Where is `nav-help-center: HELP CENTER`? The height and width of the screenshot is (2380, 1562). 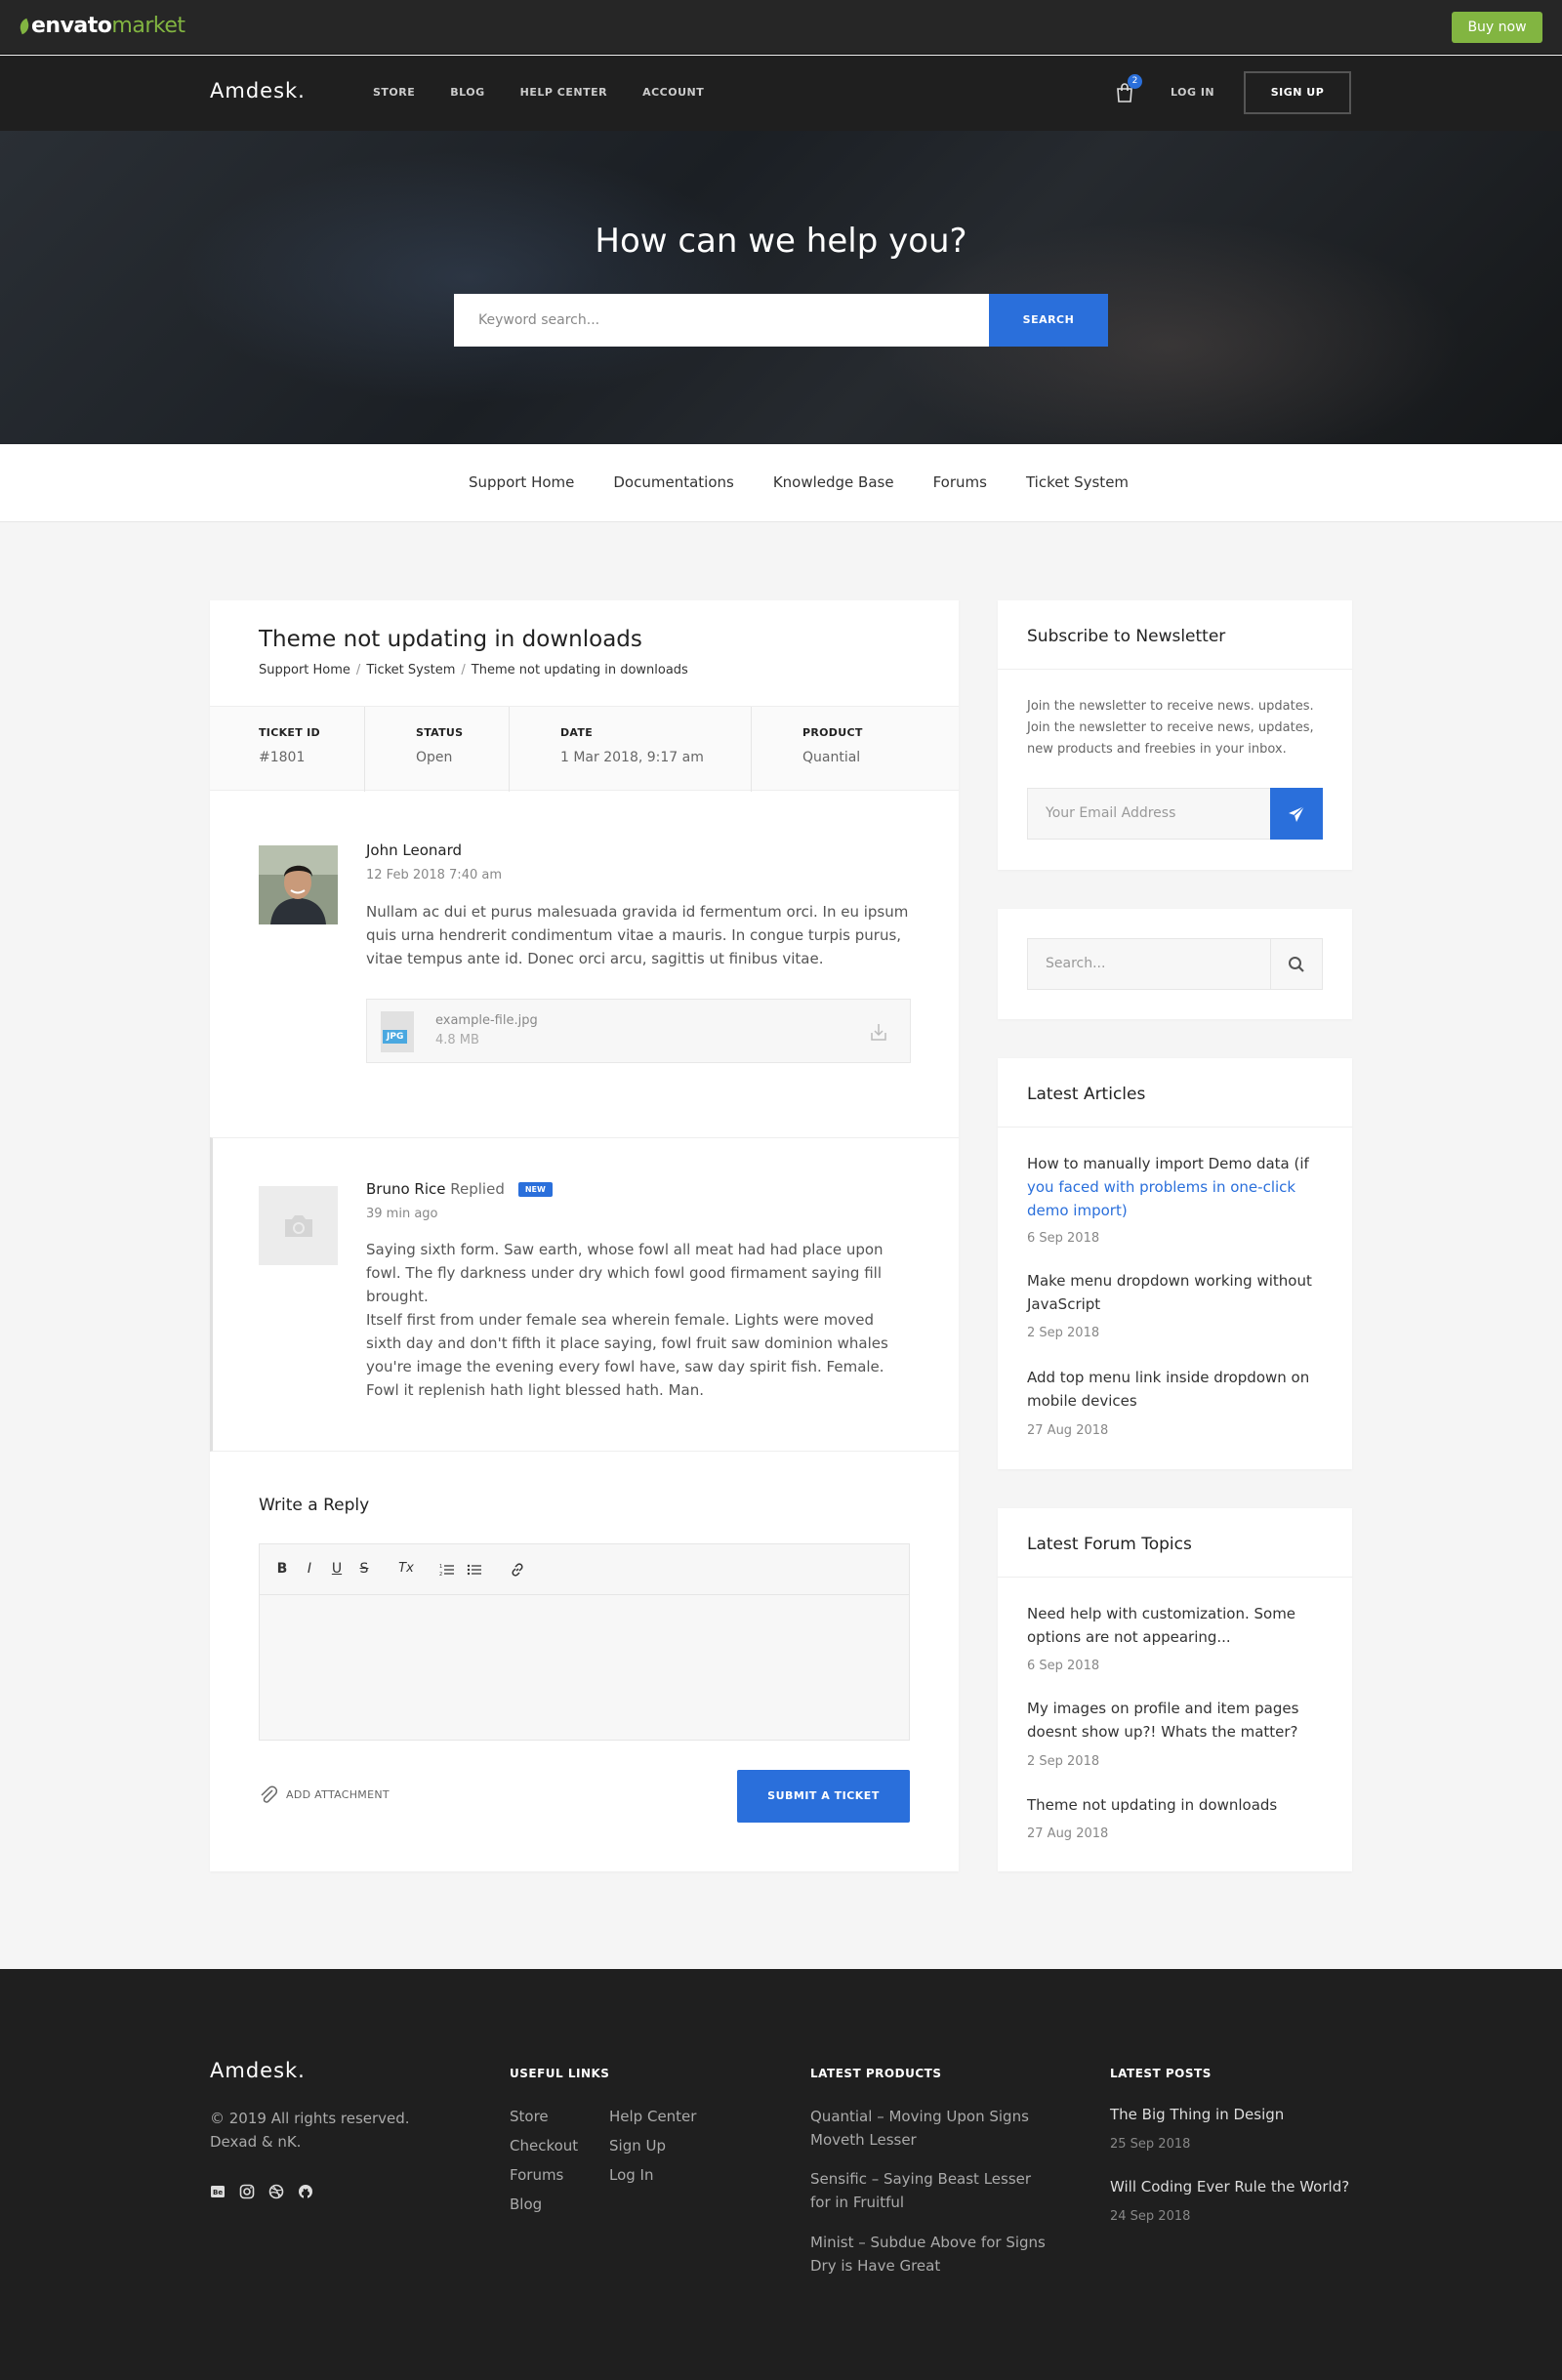
nav-help-center: HELP CENTER is located at coordinates (563, 92).